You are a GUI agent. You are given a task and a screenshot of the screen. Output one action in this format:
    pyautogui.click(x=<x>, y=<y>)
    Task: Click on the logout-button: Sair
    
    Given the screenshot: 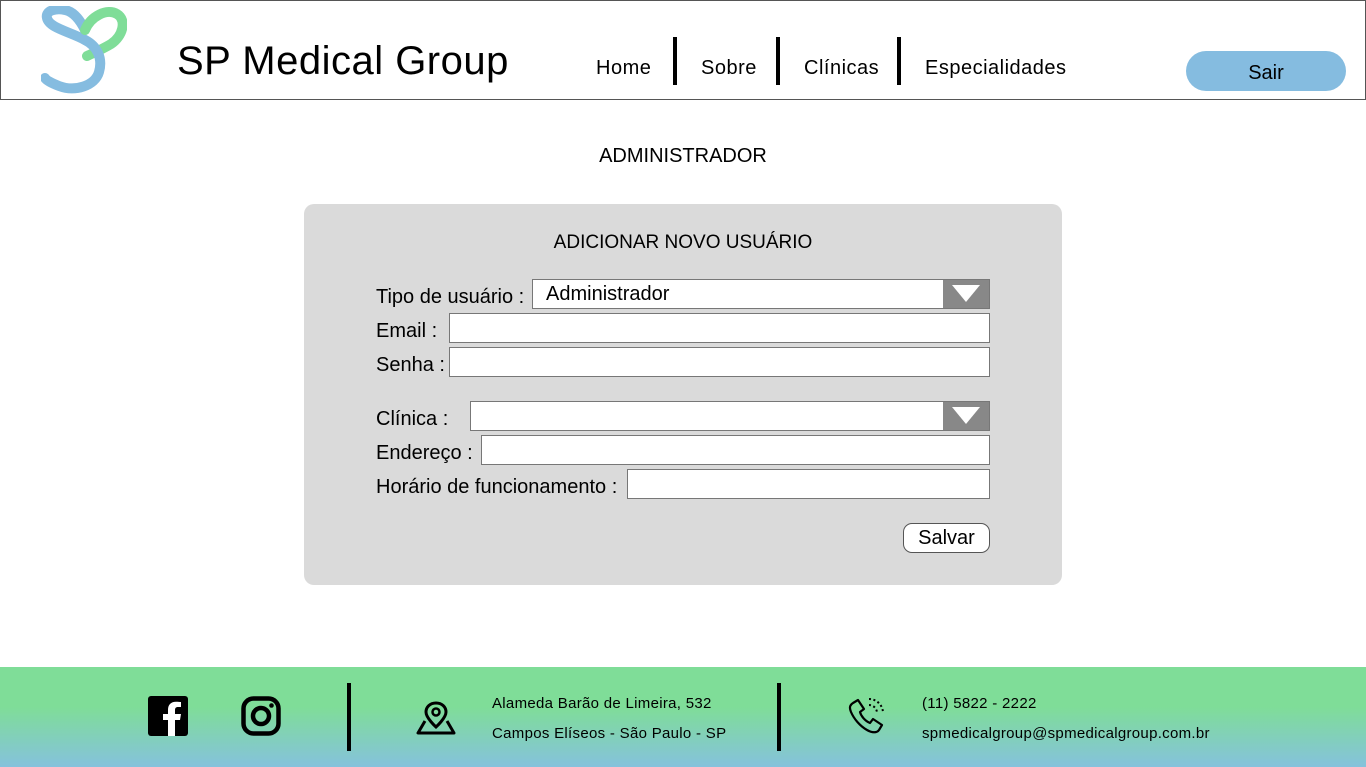 What is the action you would take?
    pyautogui.click(x=1266, y=71)
    